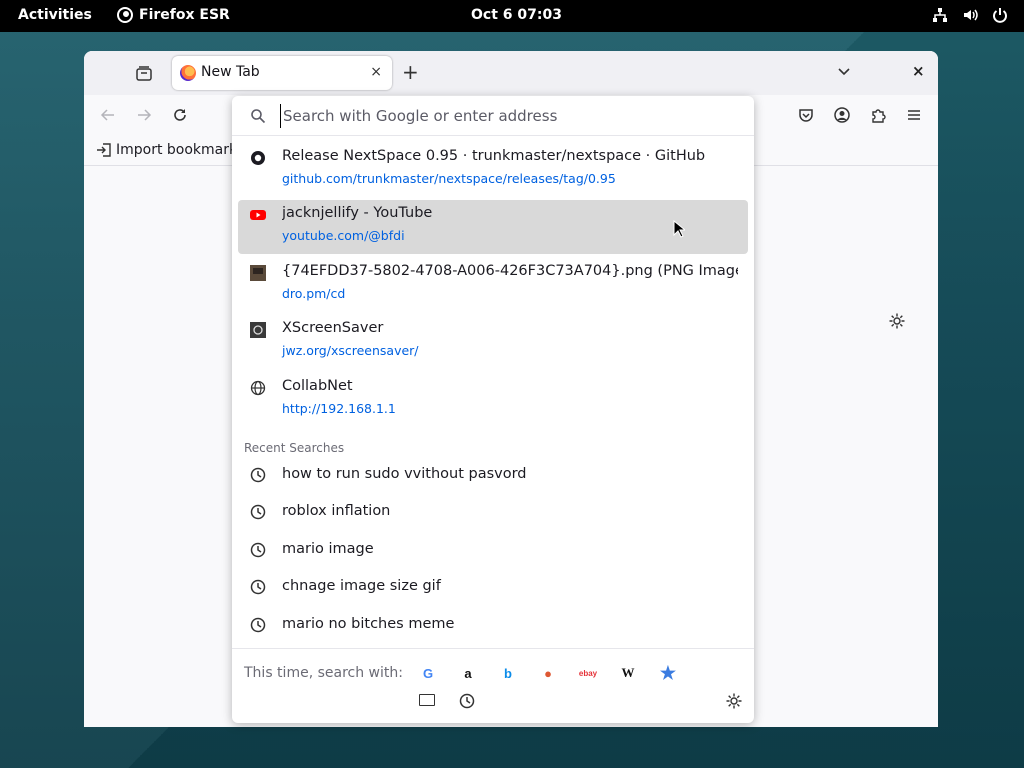 The image size is (1024, 768). I want to click on search-settings-gear-icon, so click(734, 701).